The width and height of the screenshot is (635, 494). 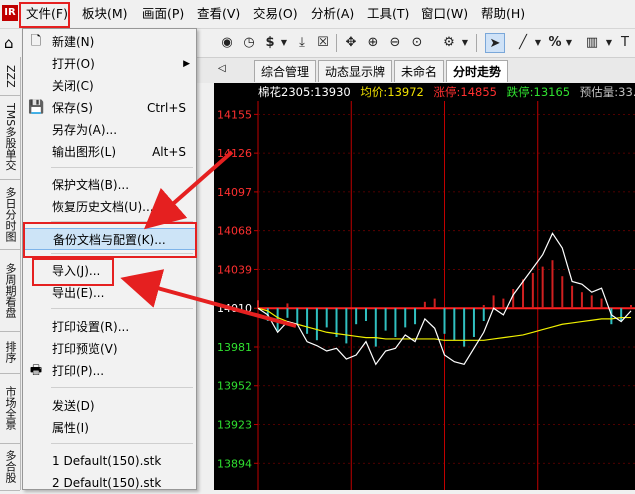 What do you see at coordinates (73, 42) in the screenshot?
I see `file-menu-label: 新建(N)` at bounding box center [73, 42].